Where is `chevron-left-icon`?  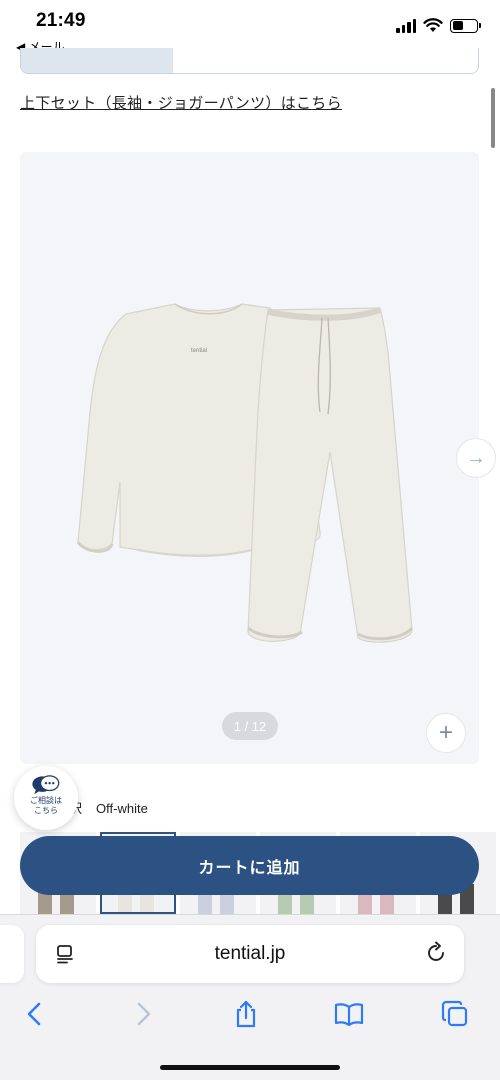 chevron-left-icon is located at coordinates (35, 1014).